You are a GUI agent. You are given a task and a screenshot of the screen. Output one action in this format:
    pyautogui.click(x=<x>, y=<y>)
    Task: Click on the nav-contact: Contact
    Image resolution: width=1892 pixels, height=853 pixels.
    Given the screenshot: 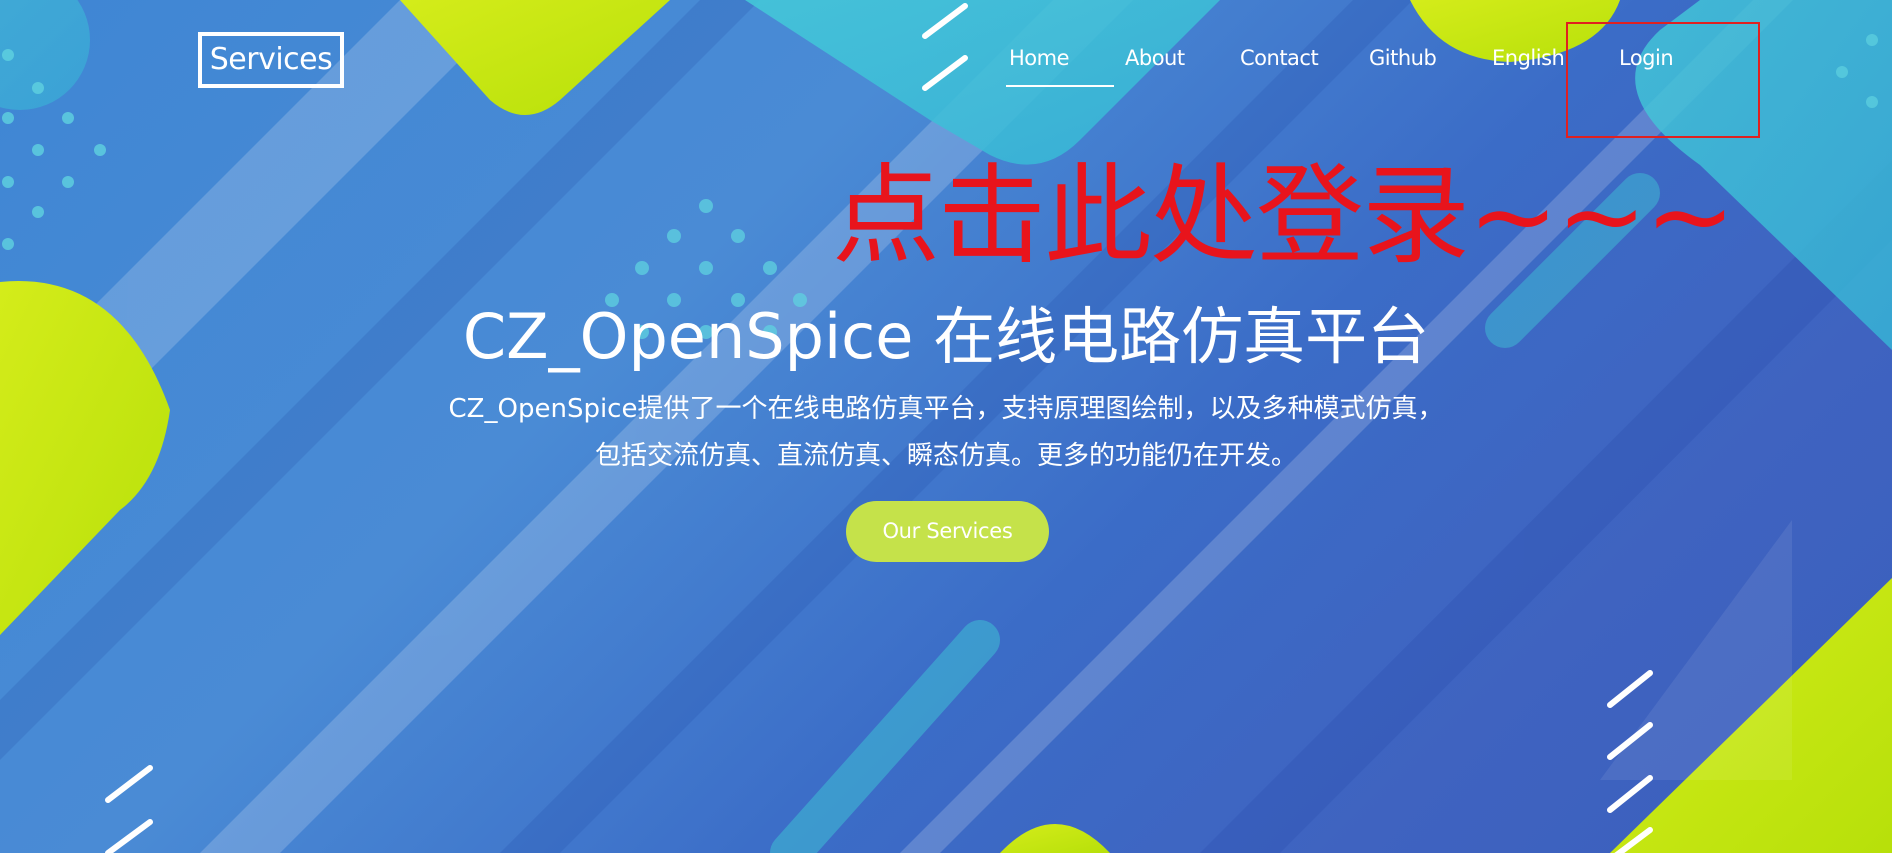 What is the action you would take?
    pyautogui.click(x=1279, y=58)
    